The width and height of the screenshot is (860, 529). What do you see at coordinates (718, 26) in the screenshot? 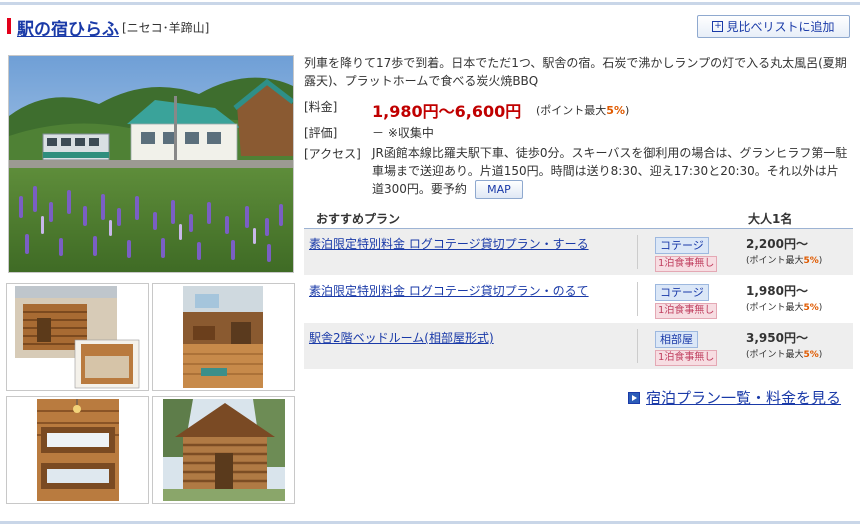
I see `plus-icon: +` at bounding box center [718, 26].